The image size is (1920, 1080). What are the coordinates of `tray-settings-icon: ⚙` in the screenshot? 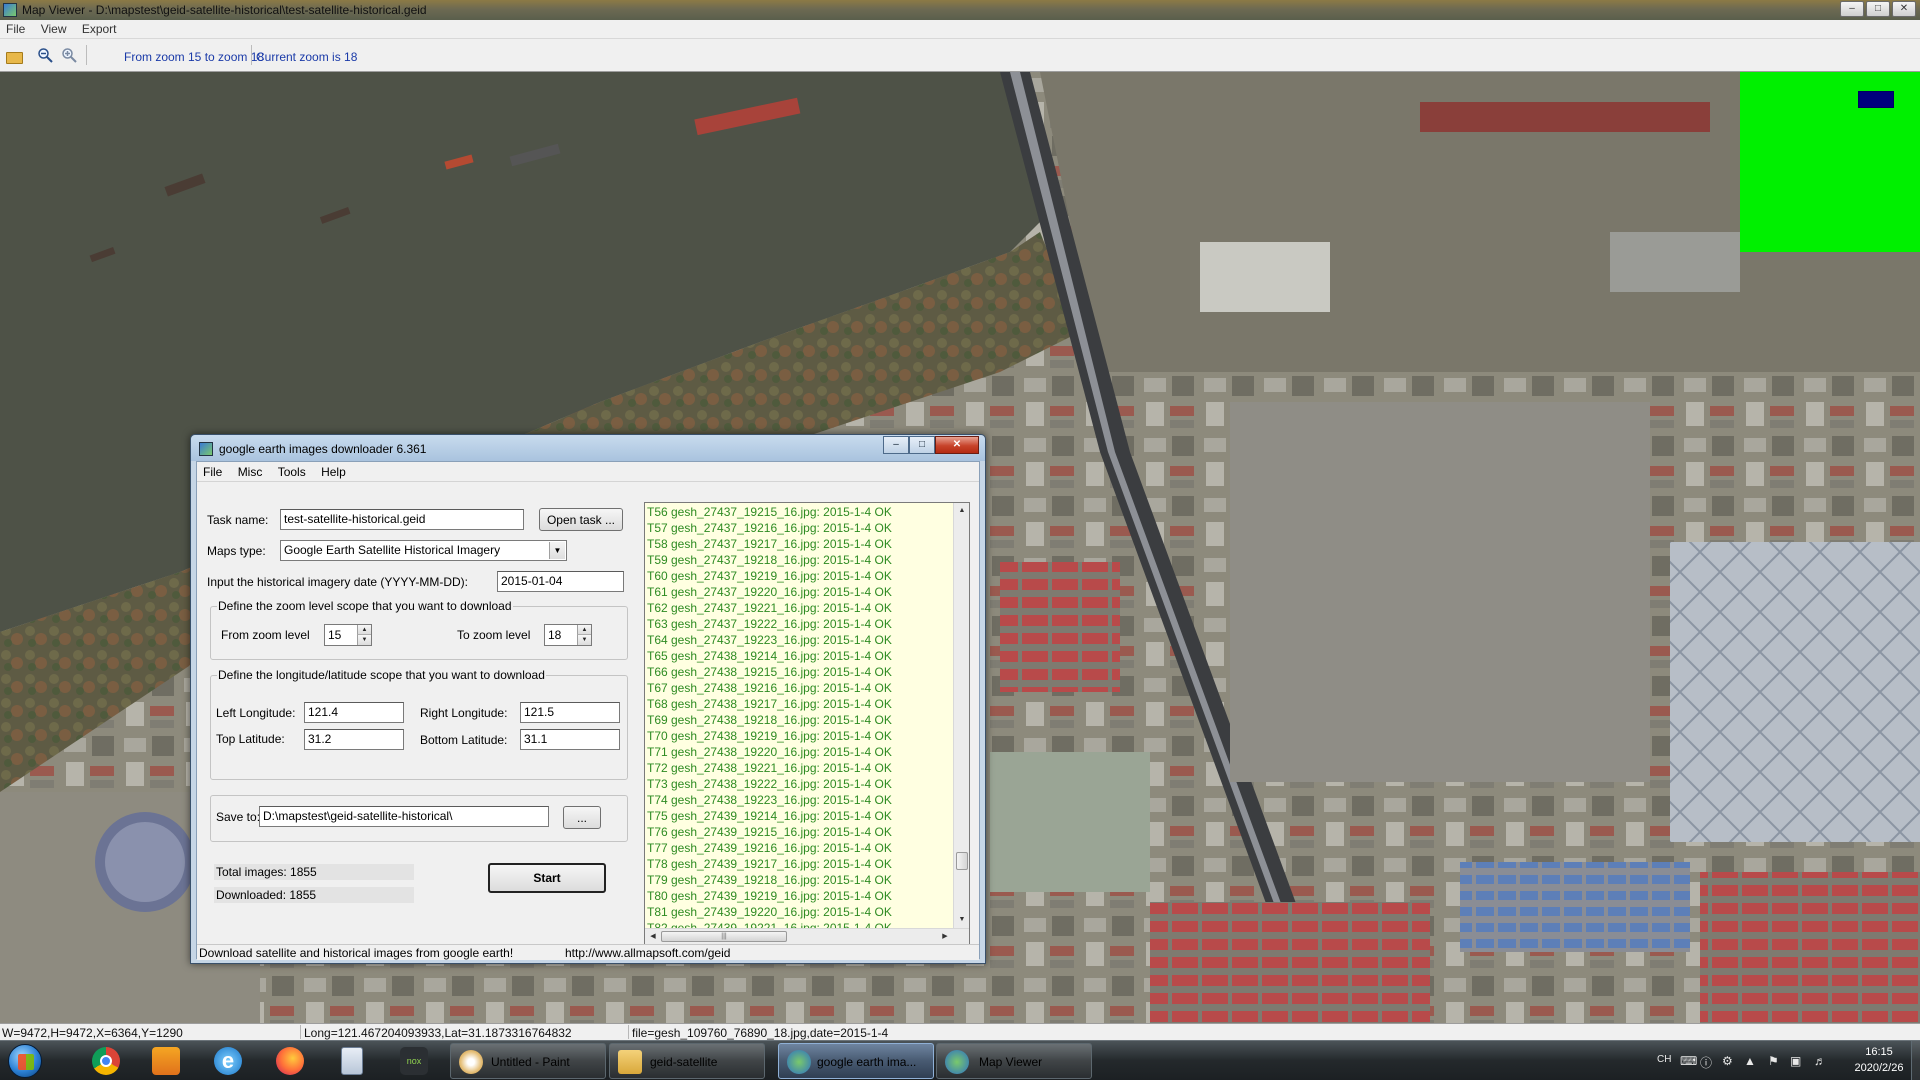 It's located at (1727, 1061).